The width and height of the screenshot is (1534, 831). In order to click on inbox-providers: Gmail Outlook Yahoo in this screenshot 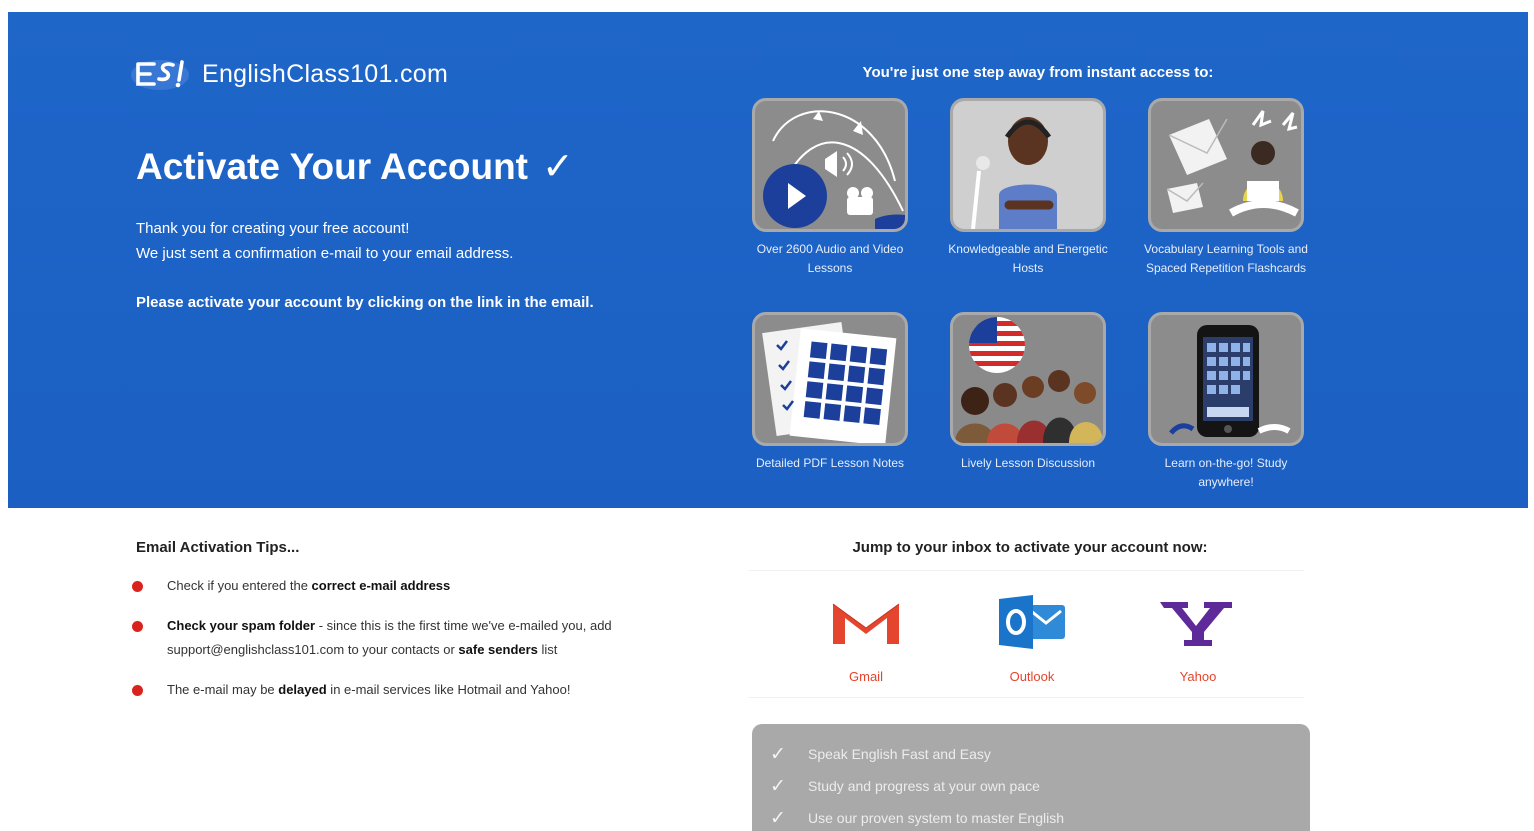, I will do `click(1026, 634)`.